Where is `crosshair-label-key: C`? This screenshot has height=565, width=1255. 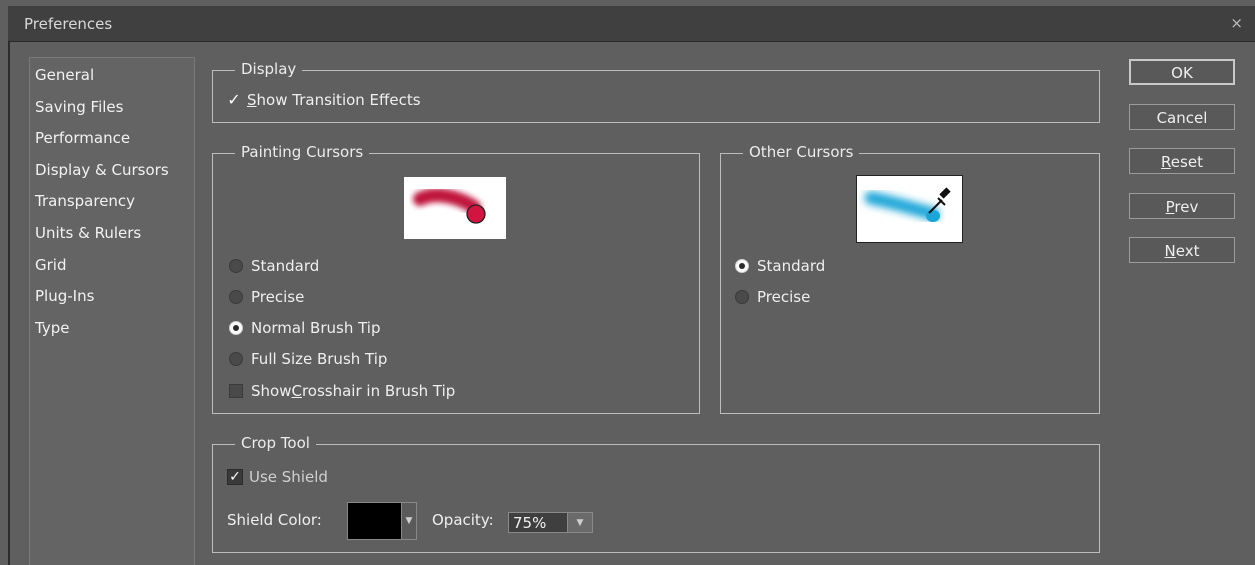 crosshair-label-key: C is located at coordinates (296, 391).